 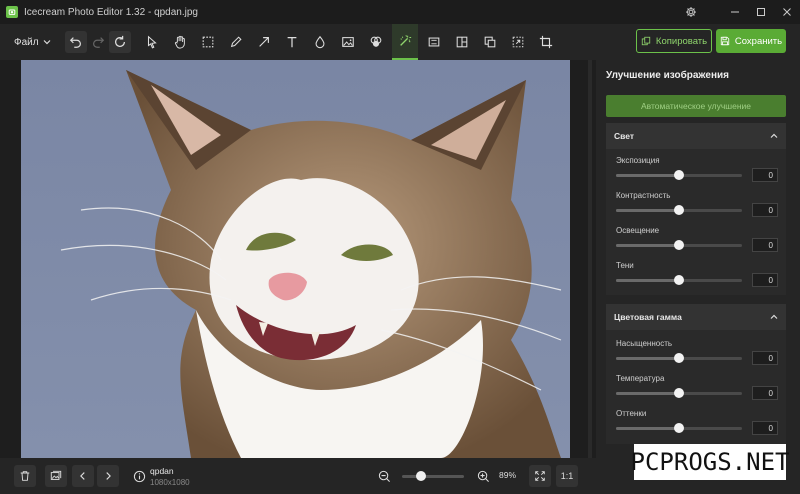 What do you see at coordinates (631, 413) in the screenshot?
I see `slider-tint-label: Оттенки` at bounding box center [631, 413].